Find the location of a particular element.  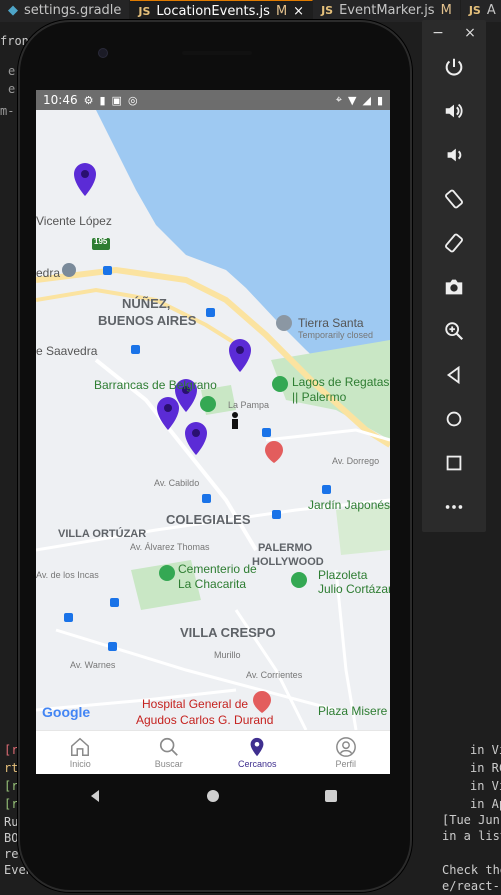

tab-settings-gradle: ◆ settings.gradle is located at coordinates (65, 11).